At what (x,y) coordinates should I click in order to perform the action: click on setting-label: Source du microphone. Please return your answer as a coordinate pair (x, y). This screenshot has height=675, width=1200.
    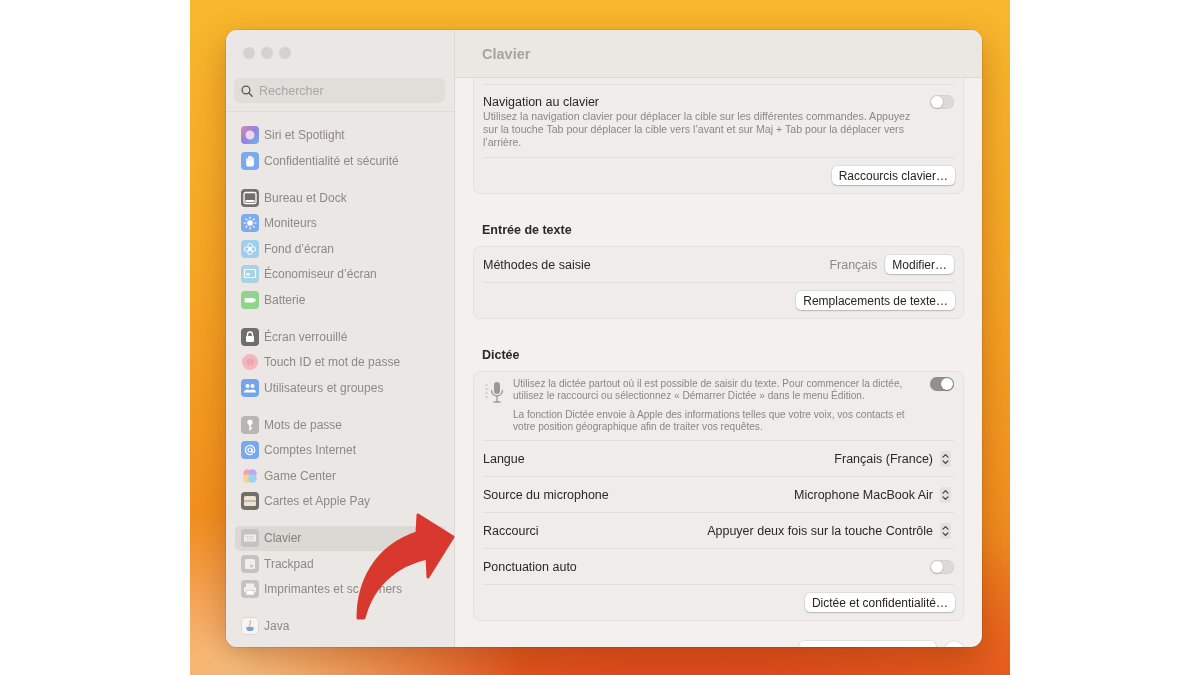
    Looking at the image, I should click on (546, 494).